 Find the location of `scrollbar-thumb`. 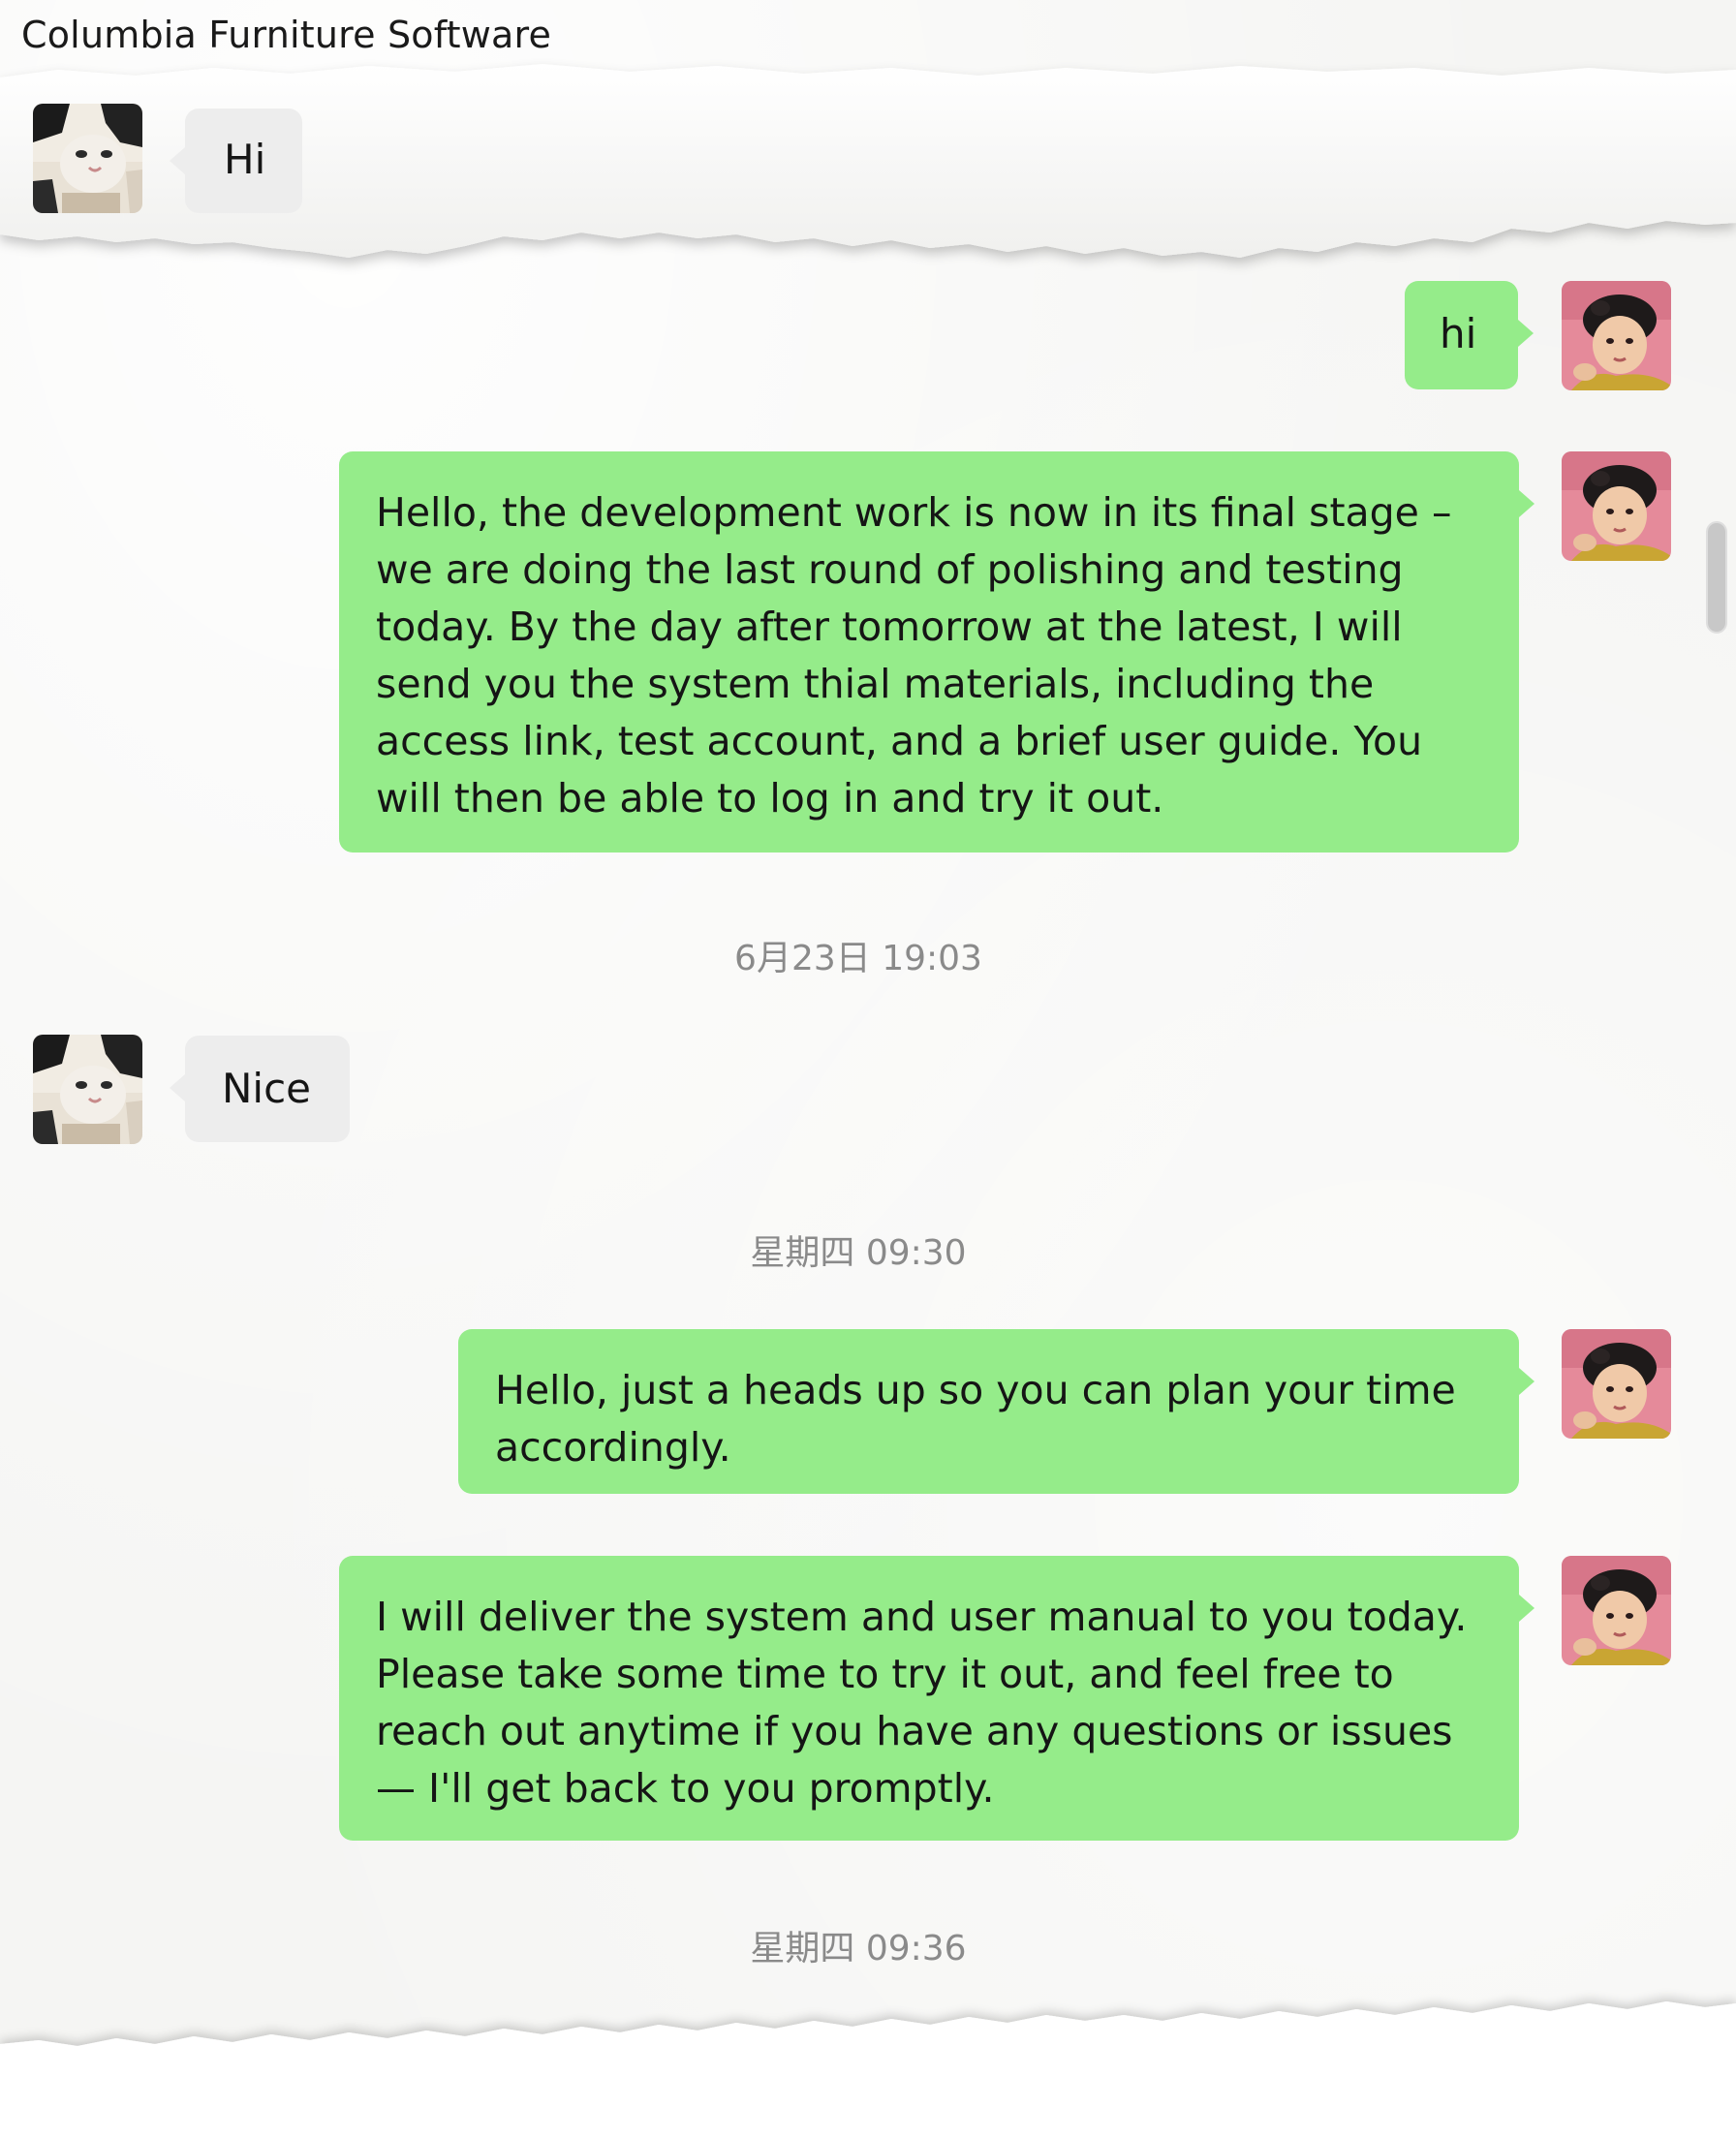

scrollbar-thumb is located at coordinates (1716, 577).